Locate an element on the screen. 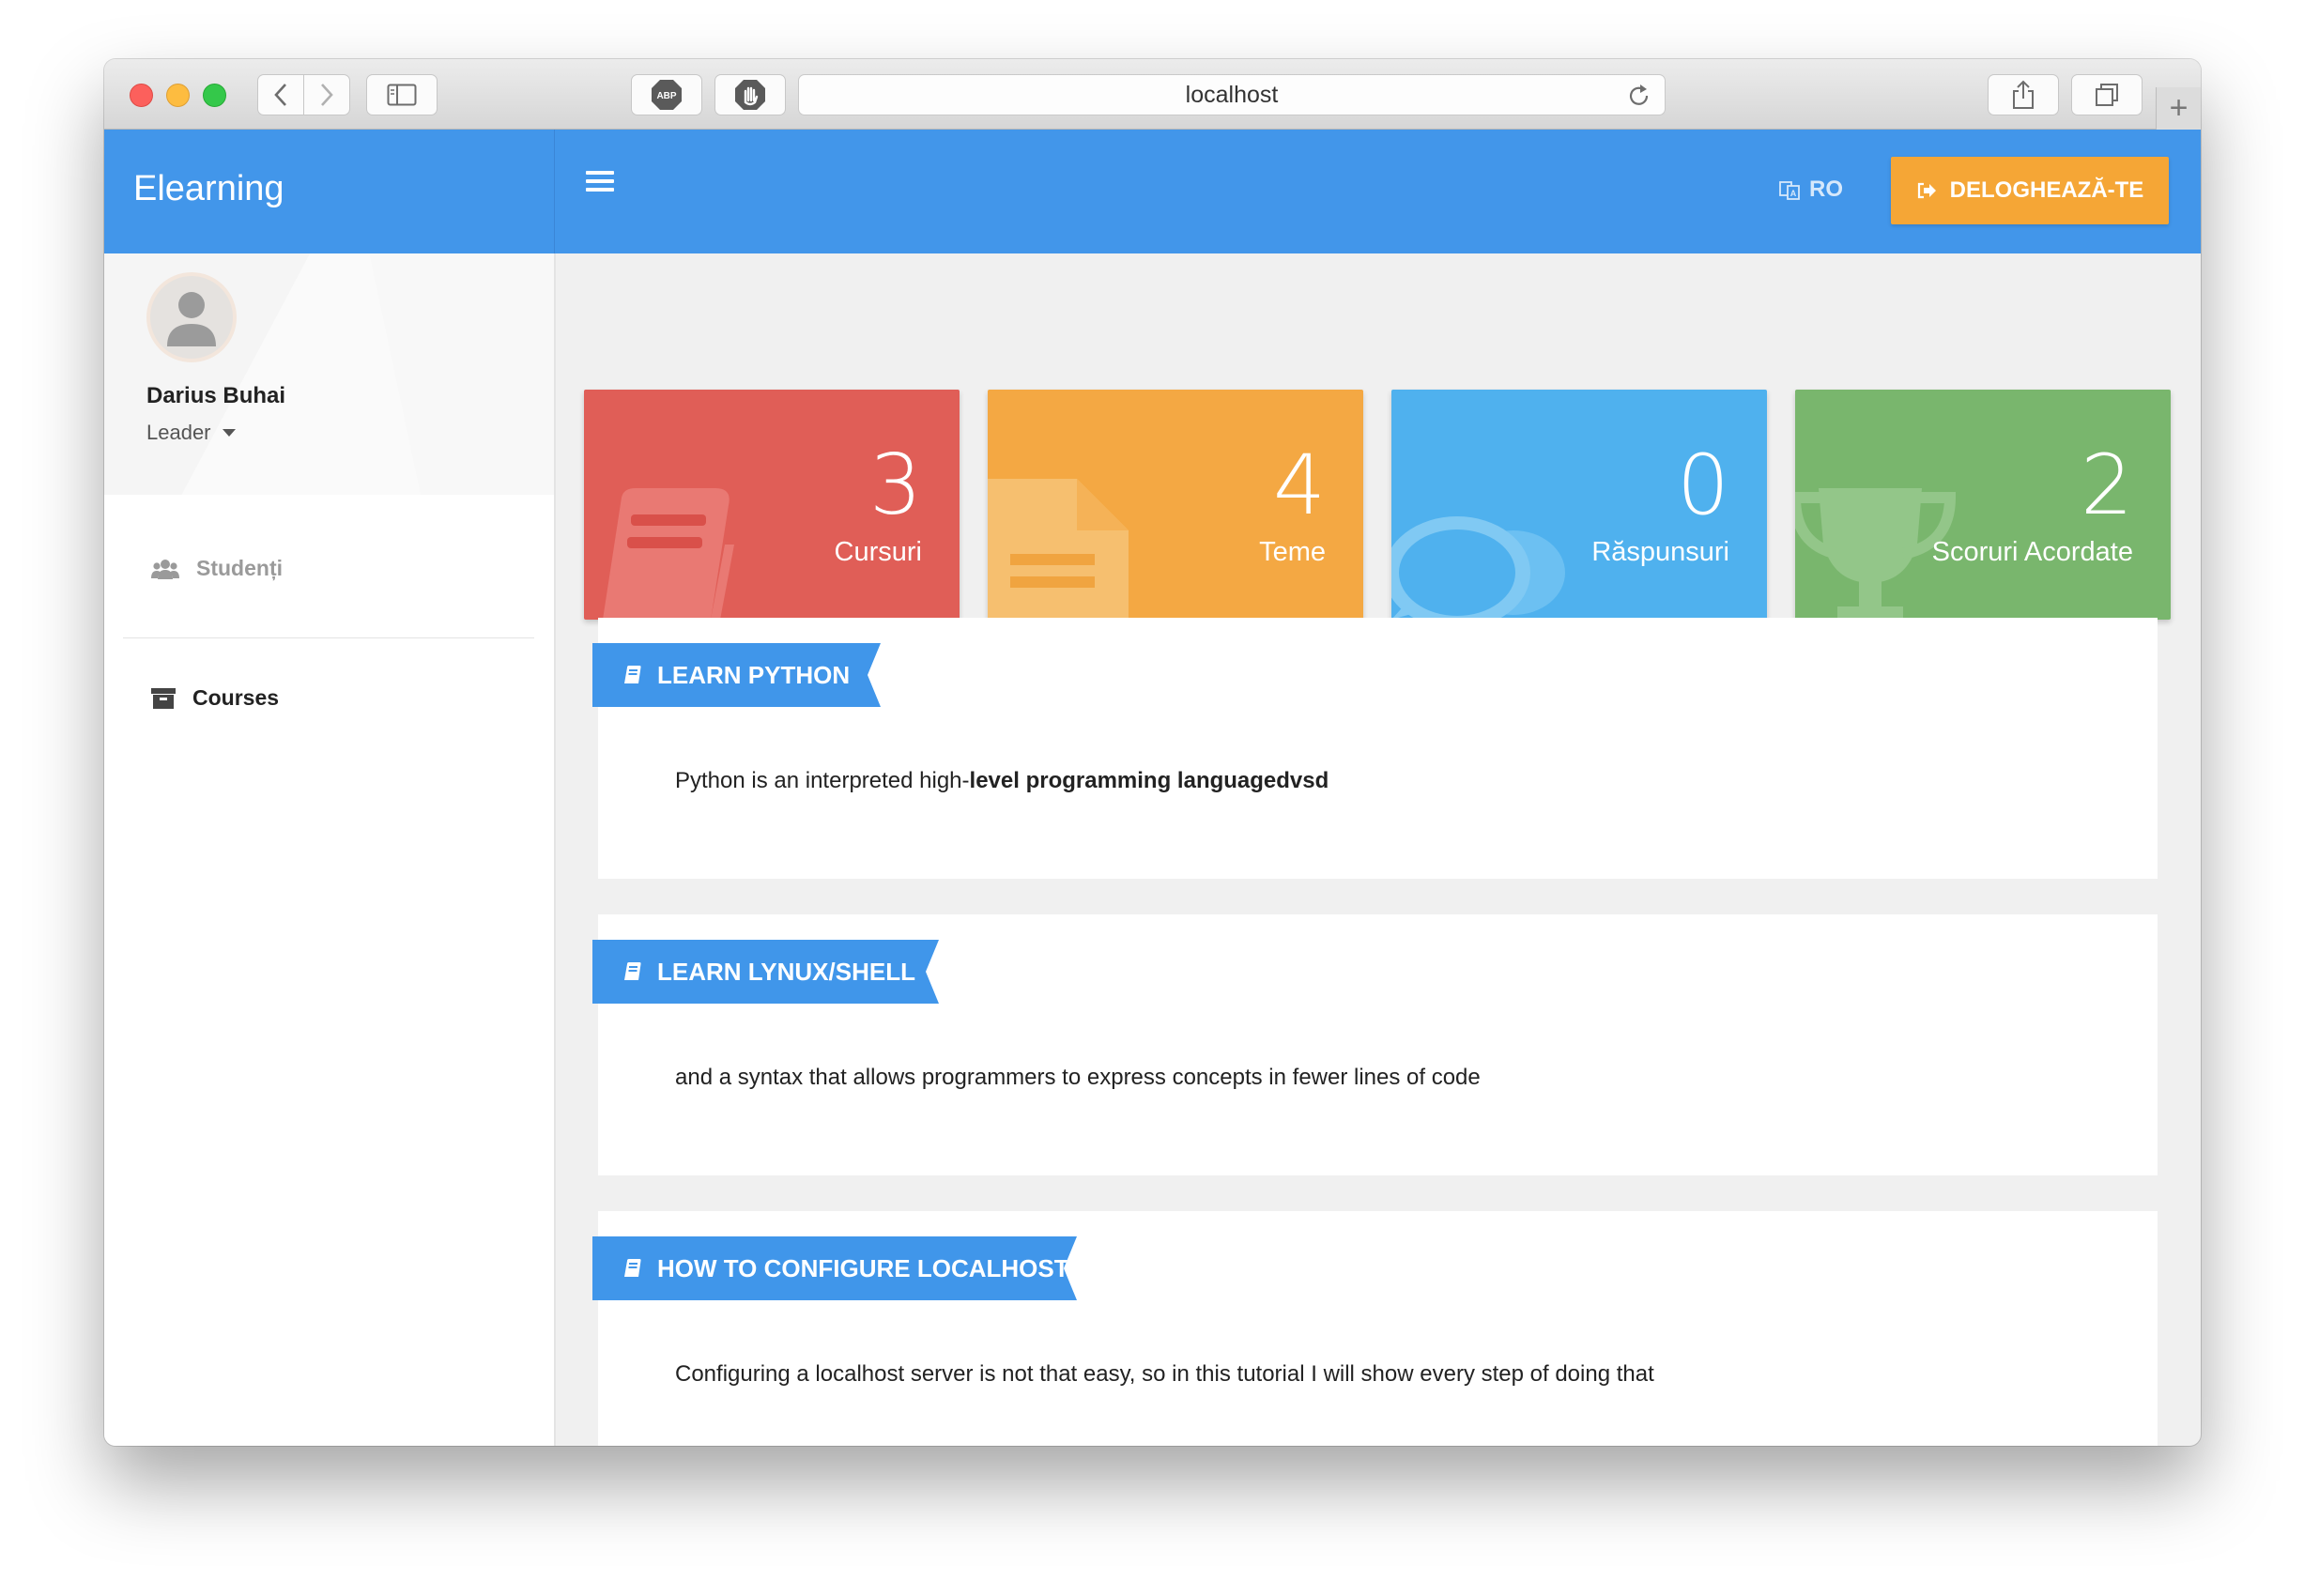 This screenshot has width=2304, height=1596. logout-button: DELOGHEAZĂ-TE is located at coordinates (2030, 190).